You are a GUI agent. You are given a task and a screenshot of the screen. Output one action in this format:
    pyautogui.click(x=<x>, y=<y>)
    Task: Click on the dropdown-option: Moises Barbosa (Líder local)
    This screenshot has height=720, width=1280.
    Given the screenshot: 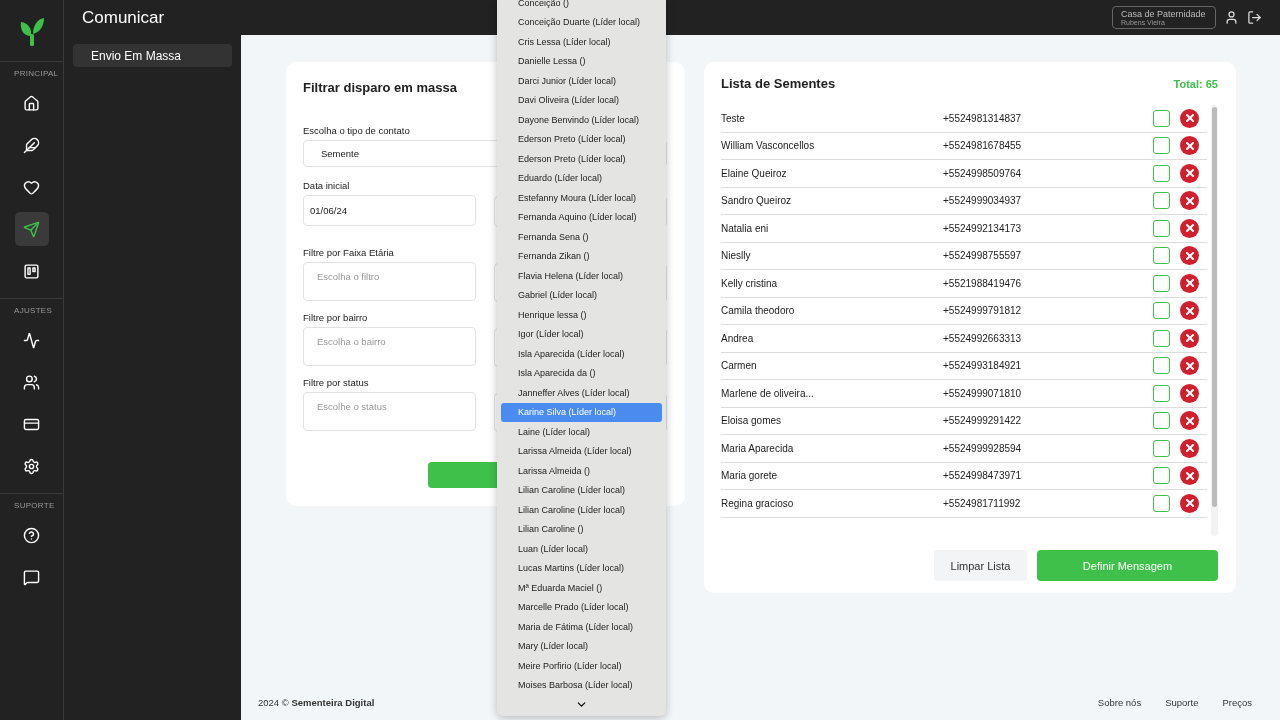 What is the action you would take?
    pyautogui.click(x=581, y=685)
    